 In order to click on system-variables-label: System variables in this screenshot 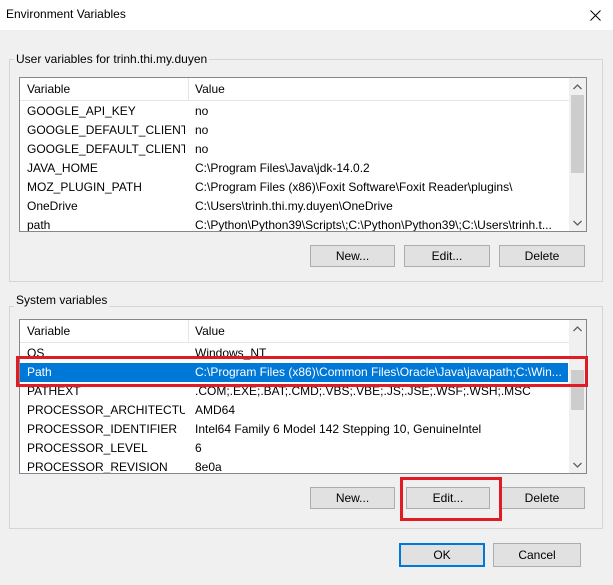, I will do `click(62, 300)`.